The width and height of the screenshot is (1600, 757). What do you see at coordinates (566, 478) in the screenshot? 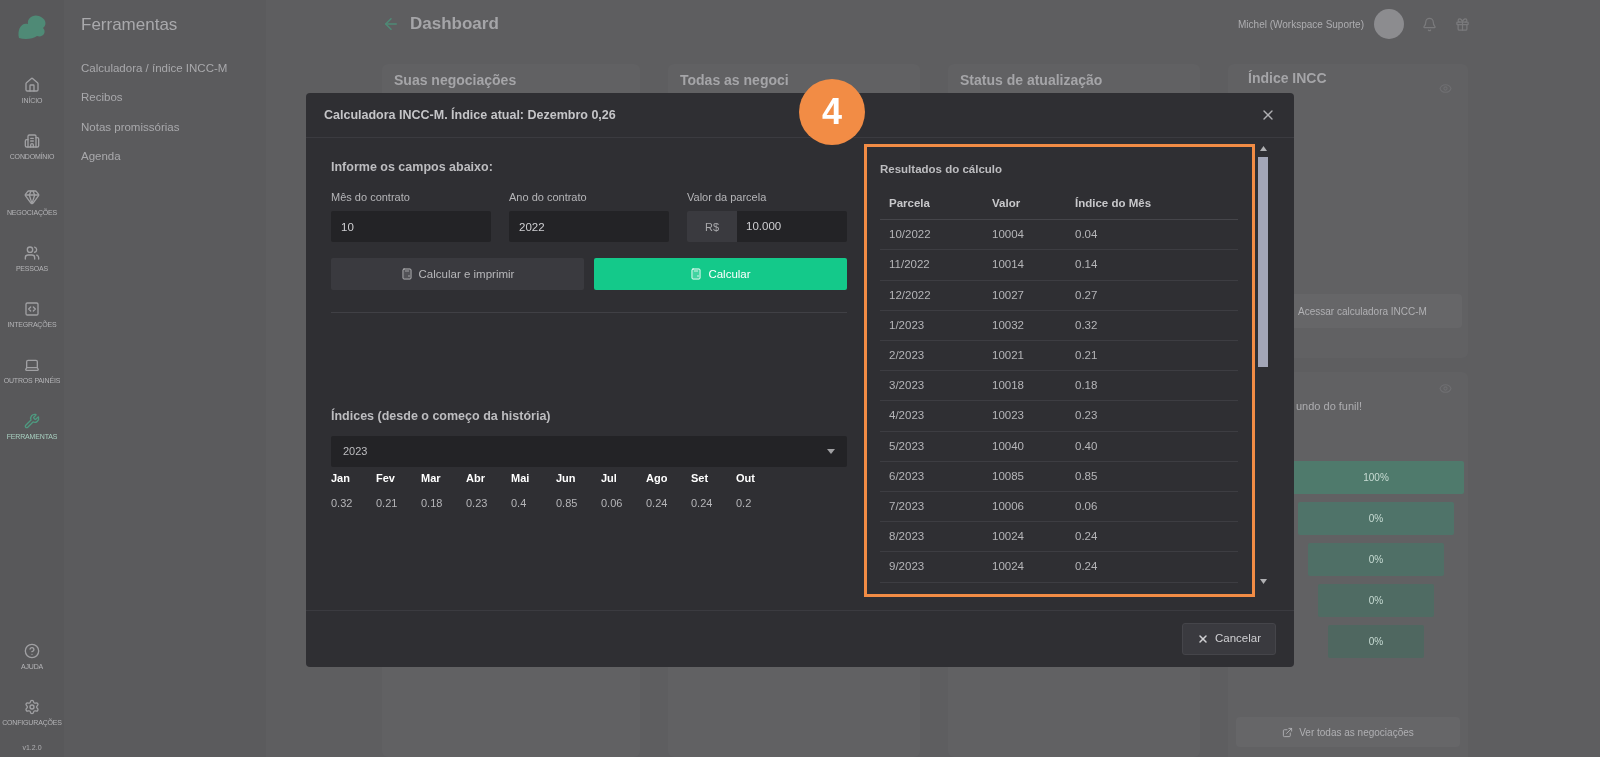
I see `month-label: Jun` at bounding box center [566, 478].